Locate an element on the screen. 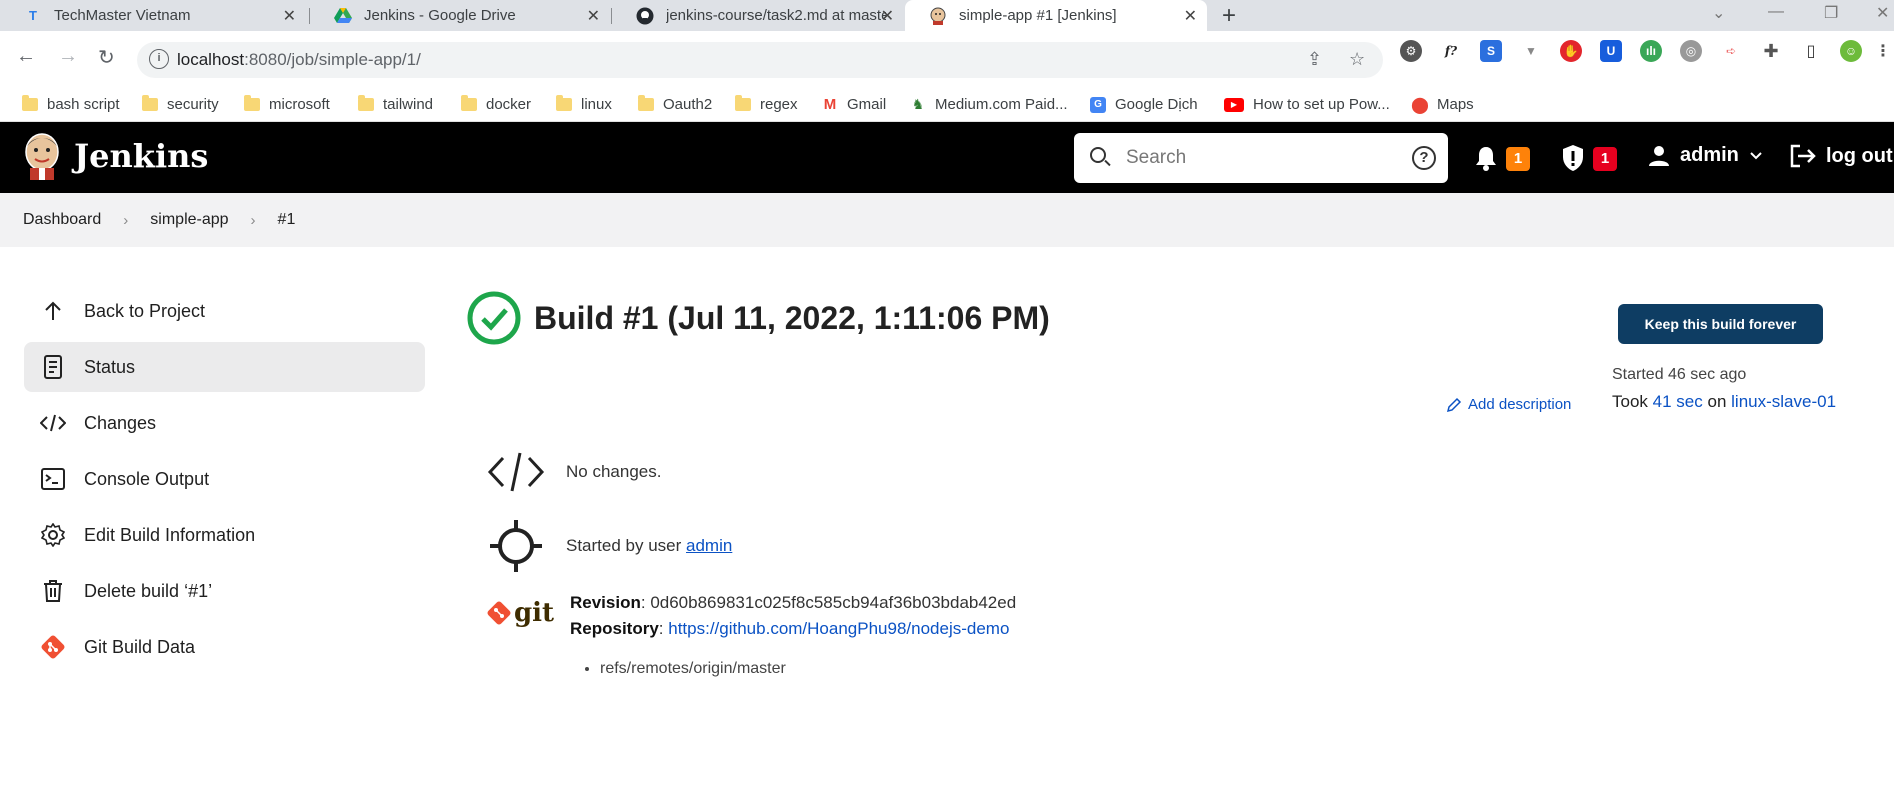 The image size is (1894, 801). bookmark-linux: linux is located at coordinates (584, 104).